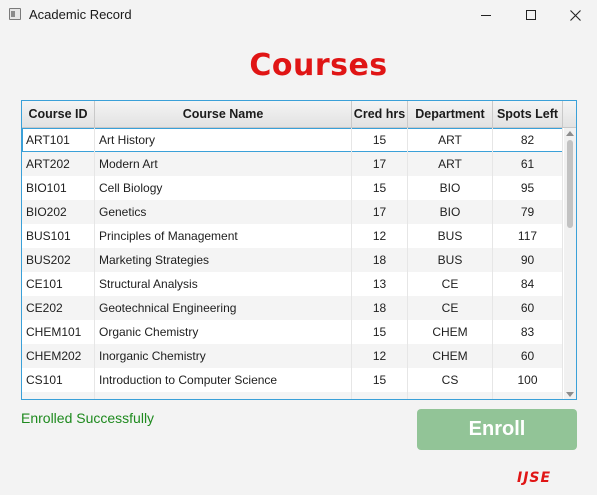  Describe the element at coordinates (58, 332) in the screenshot. I see `table-cell: CHEM101` at that location.